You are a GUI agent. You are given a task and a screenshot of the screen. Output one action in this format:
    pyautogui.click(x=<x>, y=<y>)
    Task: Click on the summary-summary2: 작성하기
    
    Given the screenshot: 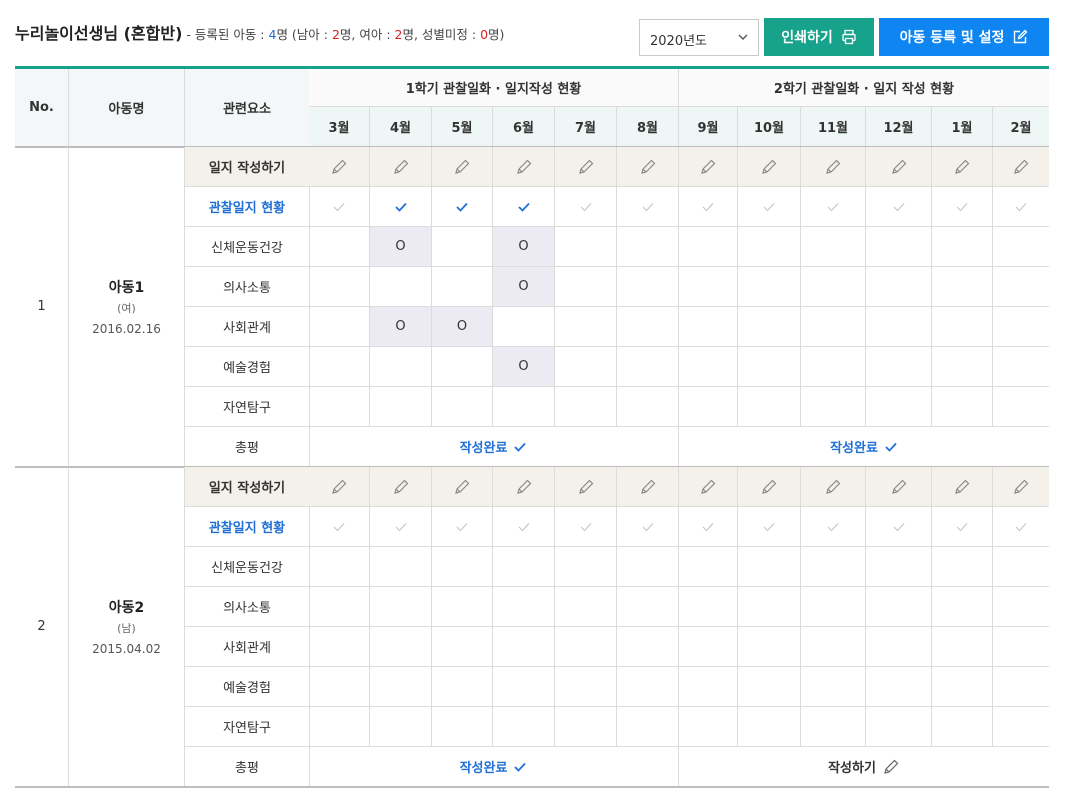 What is the action you would take?
    pyautogui.click(x=864, y=767)
    